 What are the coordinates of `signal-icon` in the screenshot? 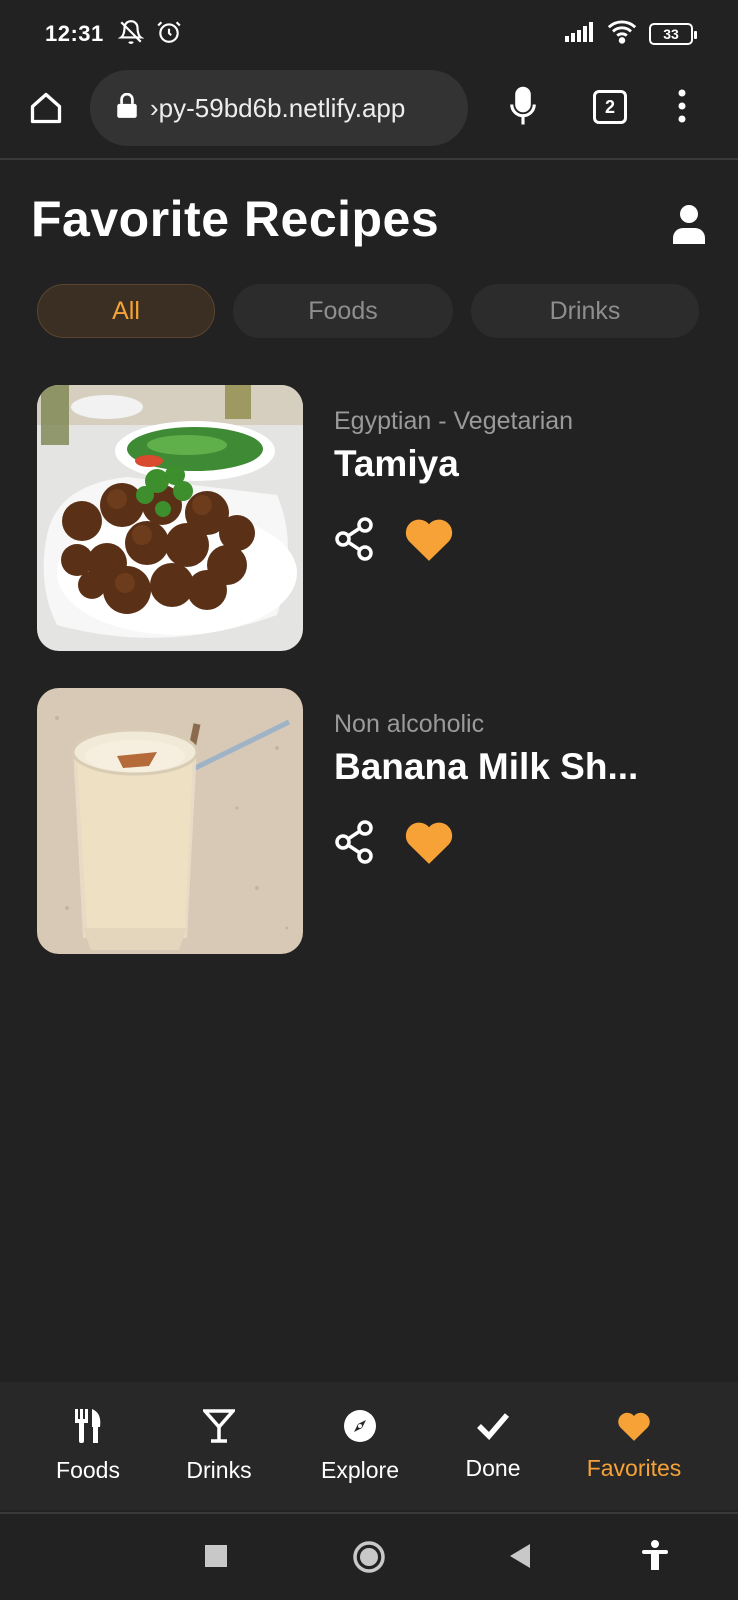 It's located at (580, 34).